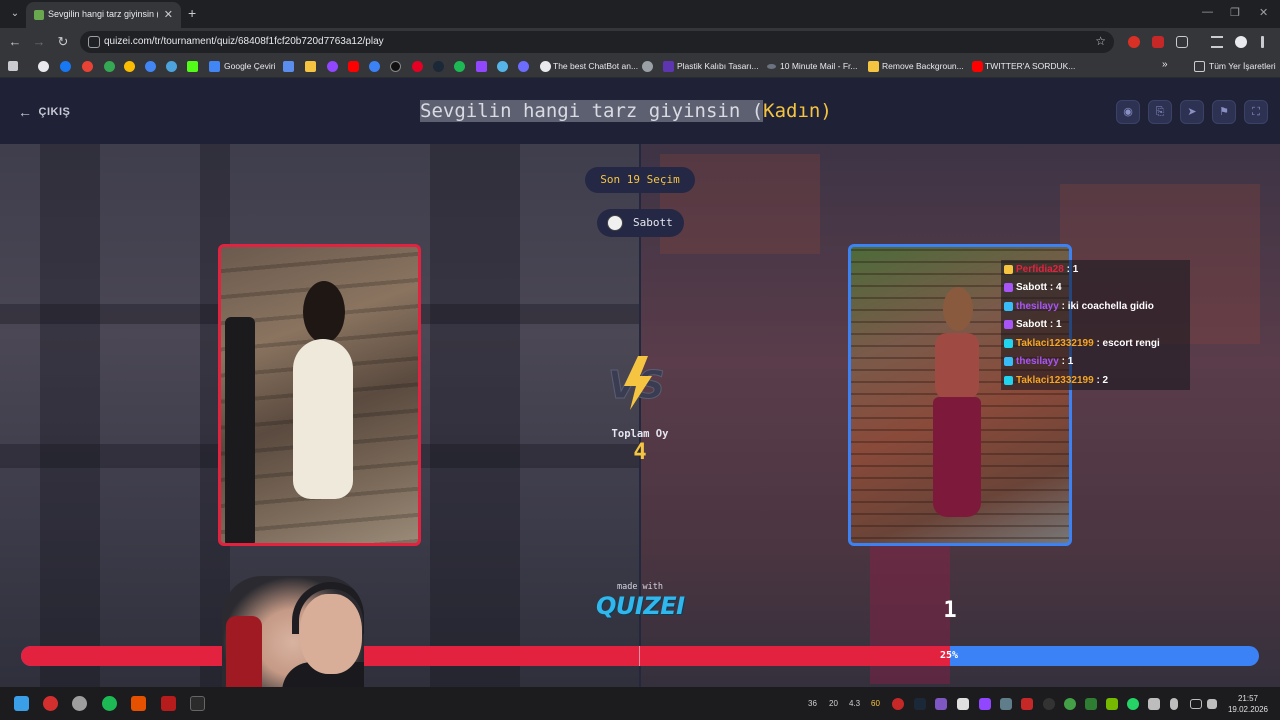  Describe the element at coordinates (1134, 42) in the screenshot. I see `extension-red-icon` at that location.